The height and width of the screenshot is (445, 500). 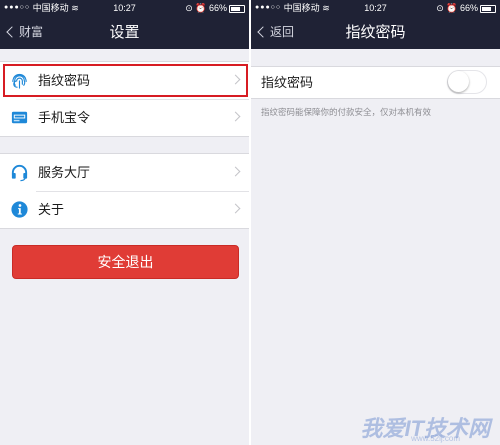 I want to click on service-group: 服务大厅 关于, so click(x=124, y=191).